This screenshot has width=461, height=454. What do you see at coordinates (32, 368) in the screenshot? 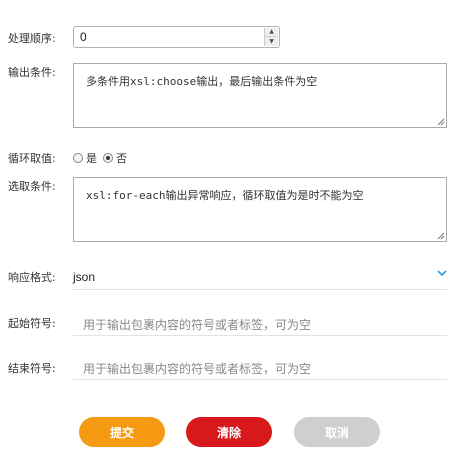
I see `end-symbol-label: 结束符号:` at bounding box center [32, 368].